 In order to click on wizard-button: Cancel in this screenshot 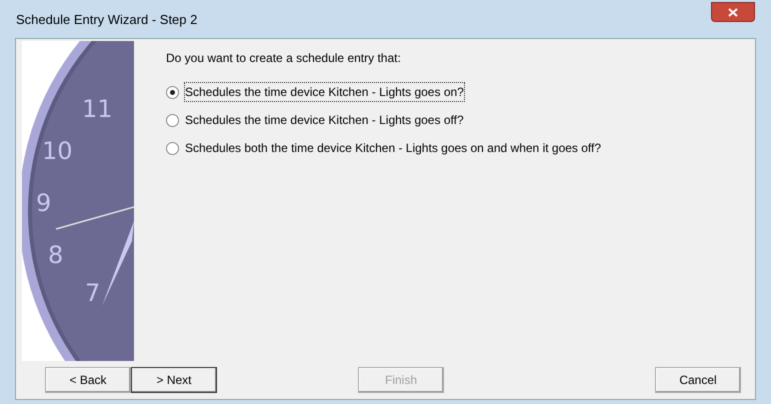, I will do `click(698, 380)`.